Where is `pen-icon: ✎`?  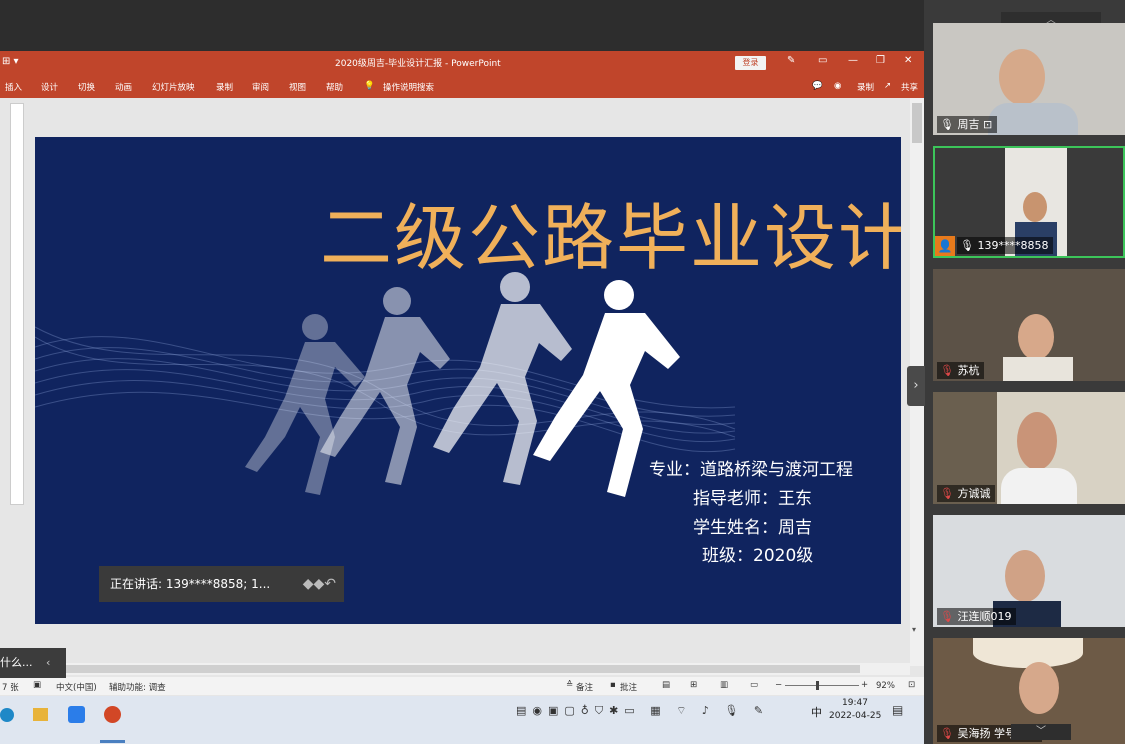
pen-icon: ✎ is located at coordinates (791, 60).